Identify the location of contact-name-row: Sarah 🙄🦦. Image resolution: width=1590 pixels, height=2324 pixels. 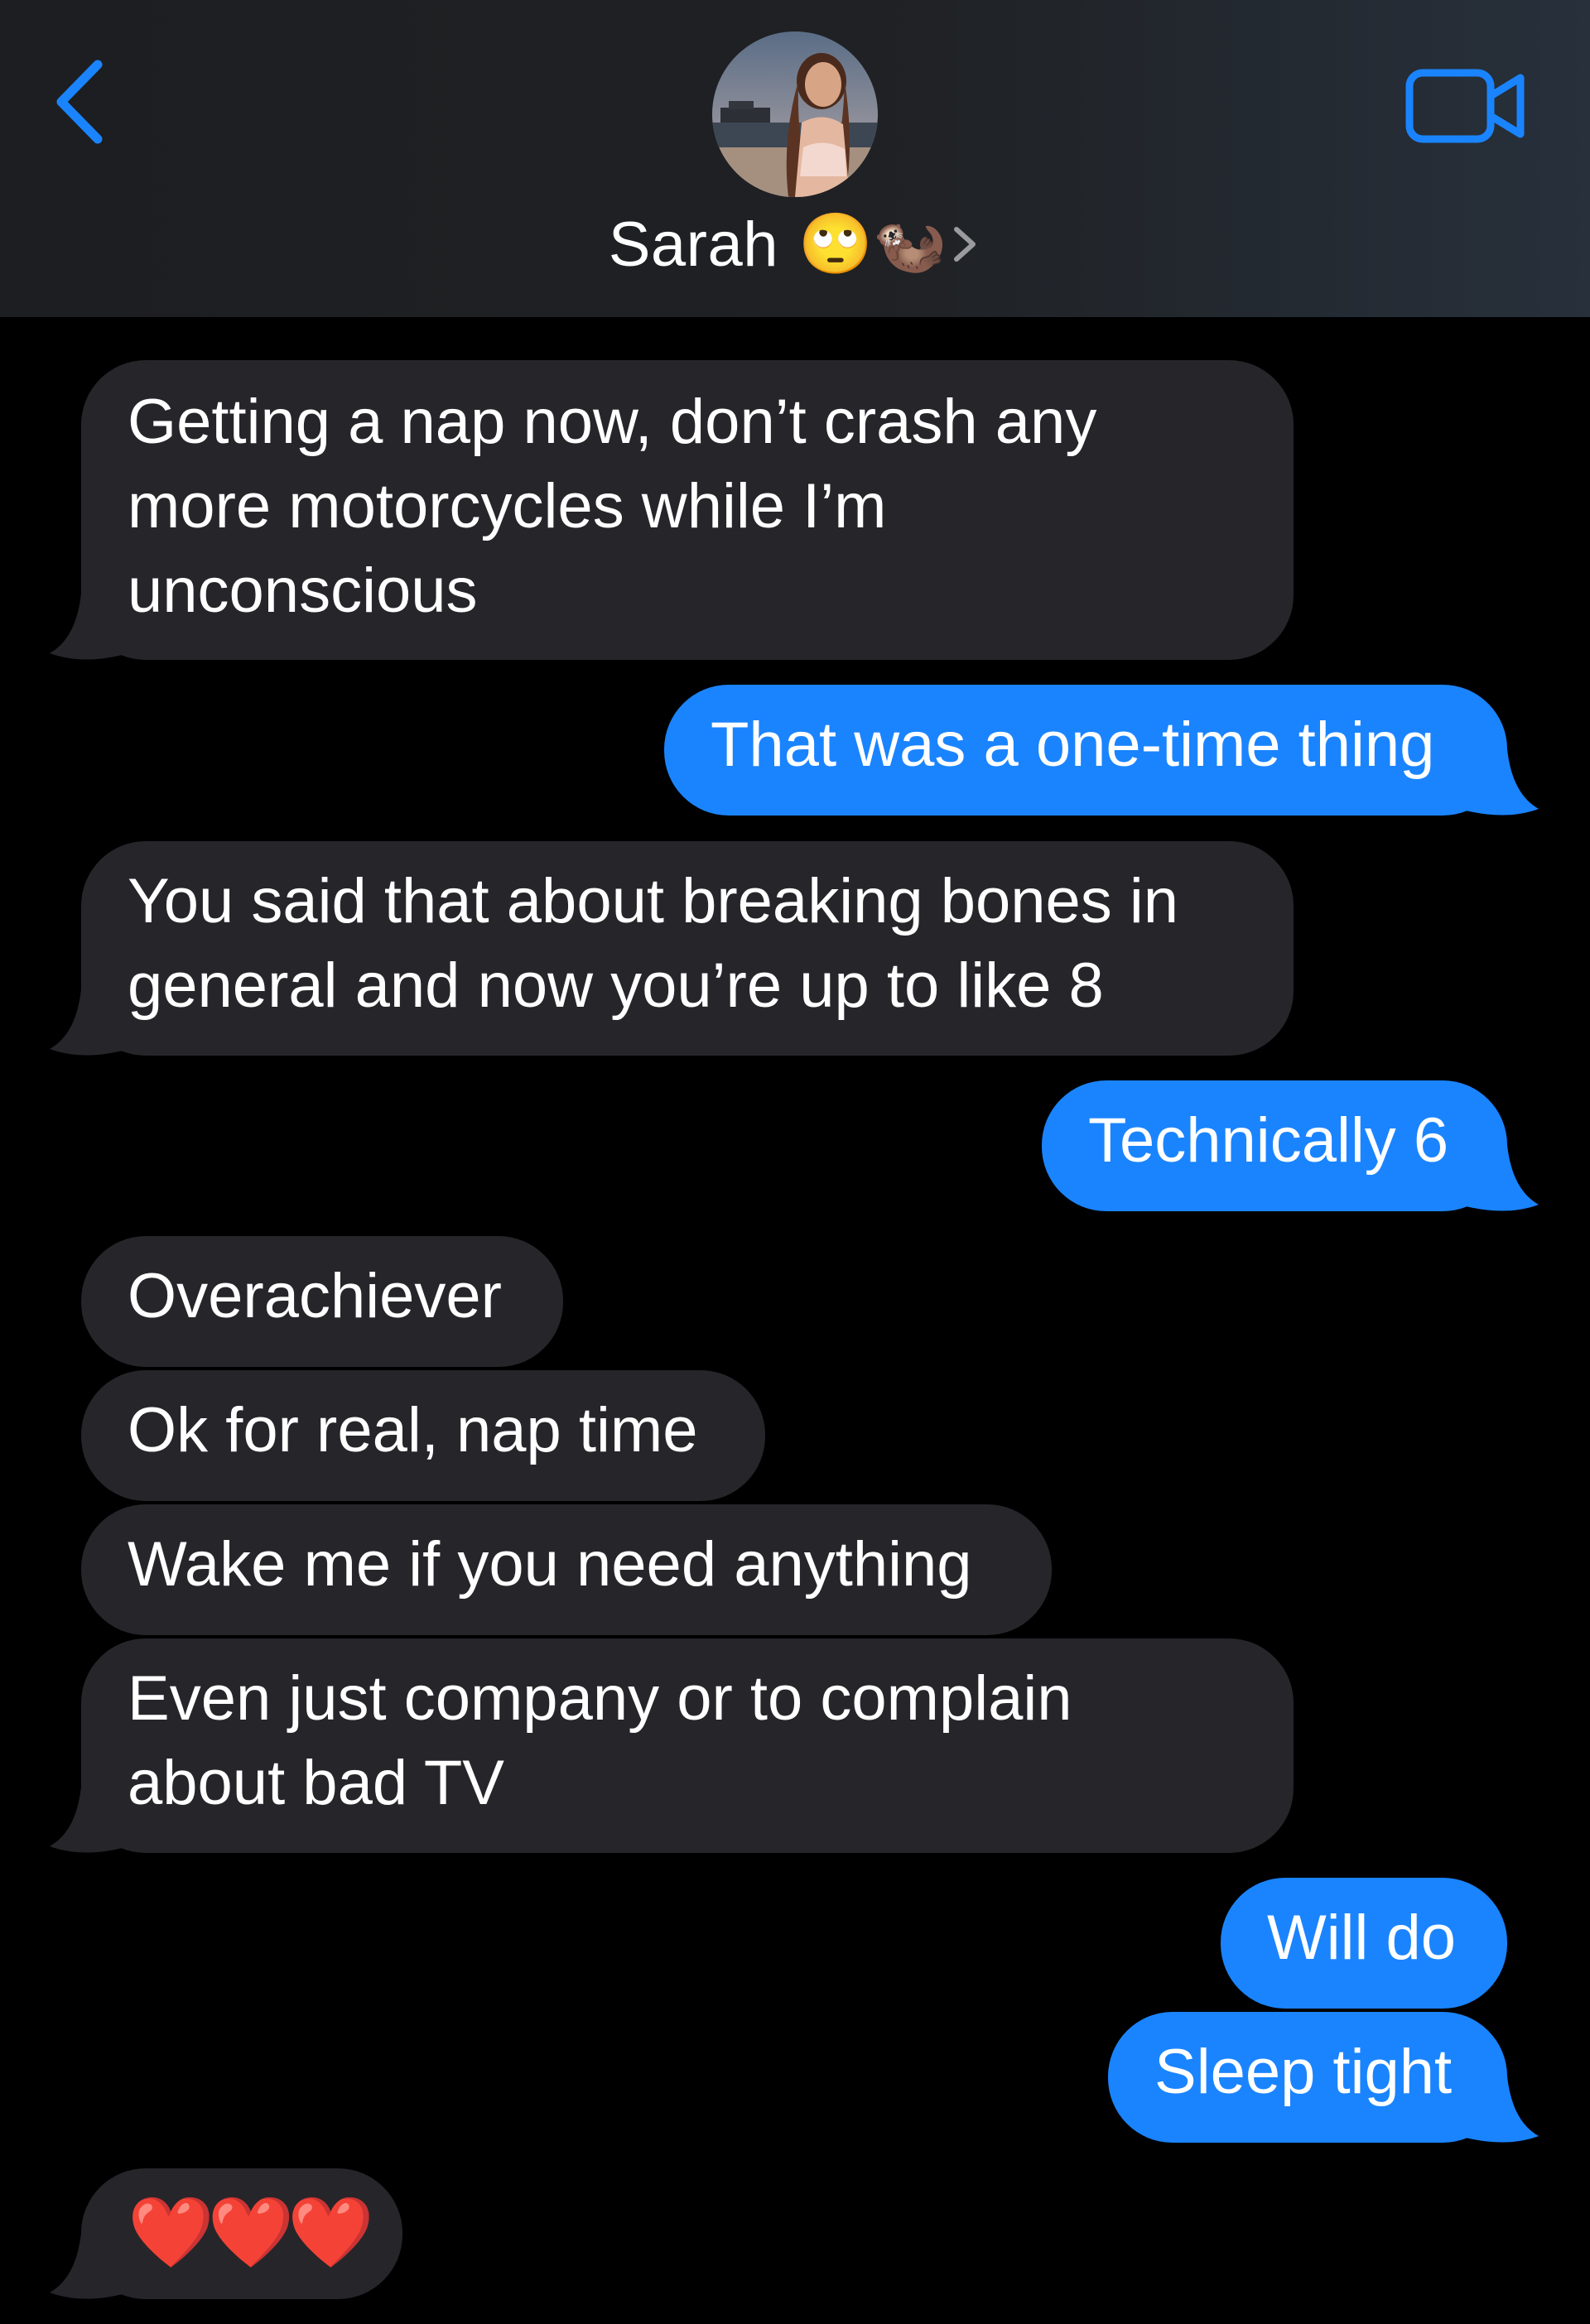
(795, 244).